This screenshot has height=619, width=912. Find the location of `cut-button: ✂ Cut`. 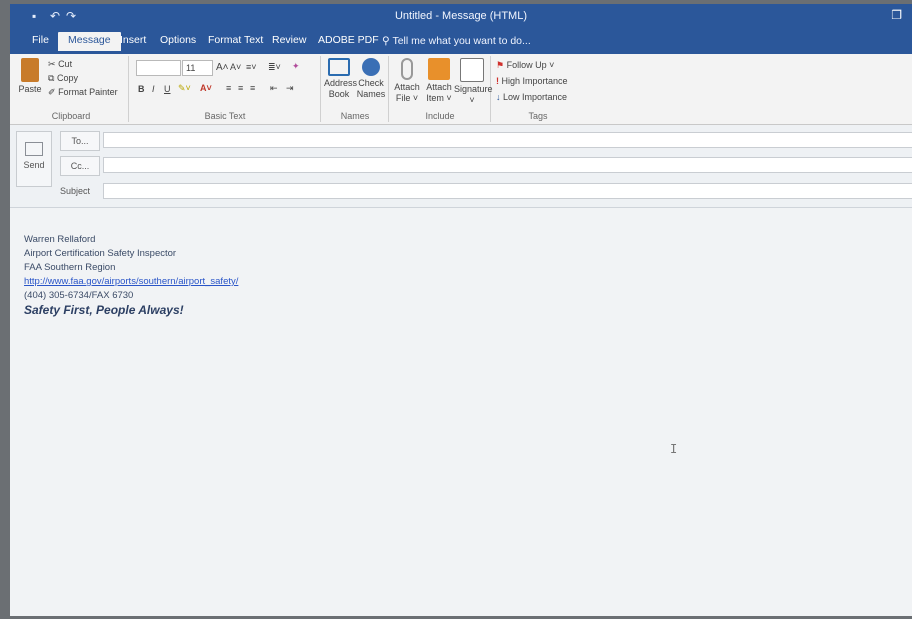

cut-button: ✂ Cut is located at coordinates (60, 64).